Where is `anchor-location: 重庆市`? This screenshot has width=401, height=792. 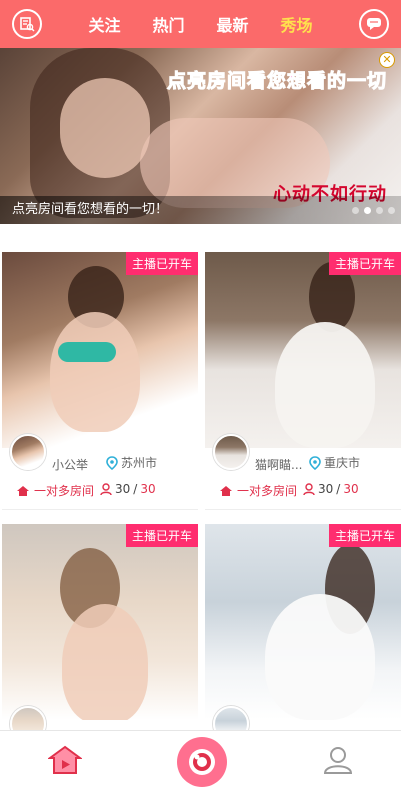
anchor-location: 重庆市 is located at coordinates (334, 462).